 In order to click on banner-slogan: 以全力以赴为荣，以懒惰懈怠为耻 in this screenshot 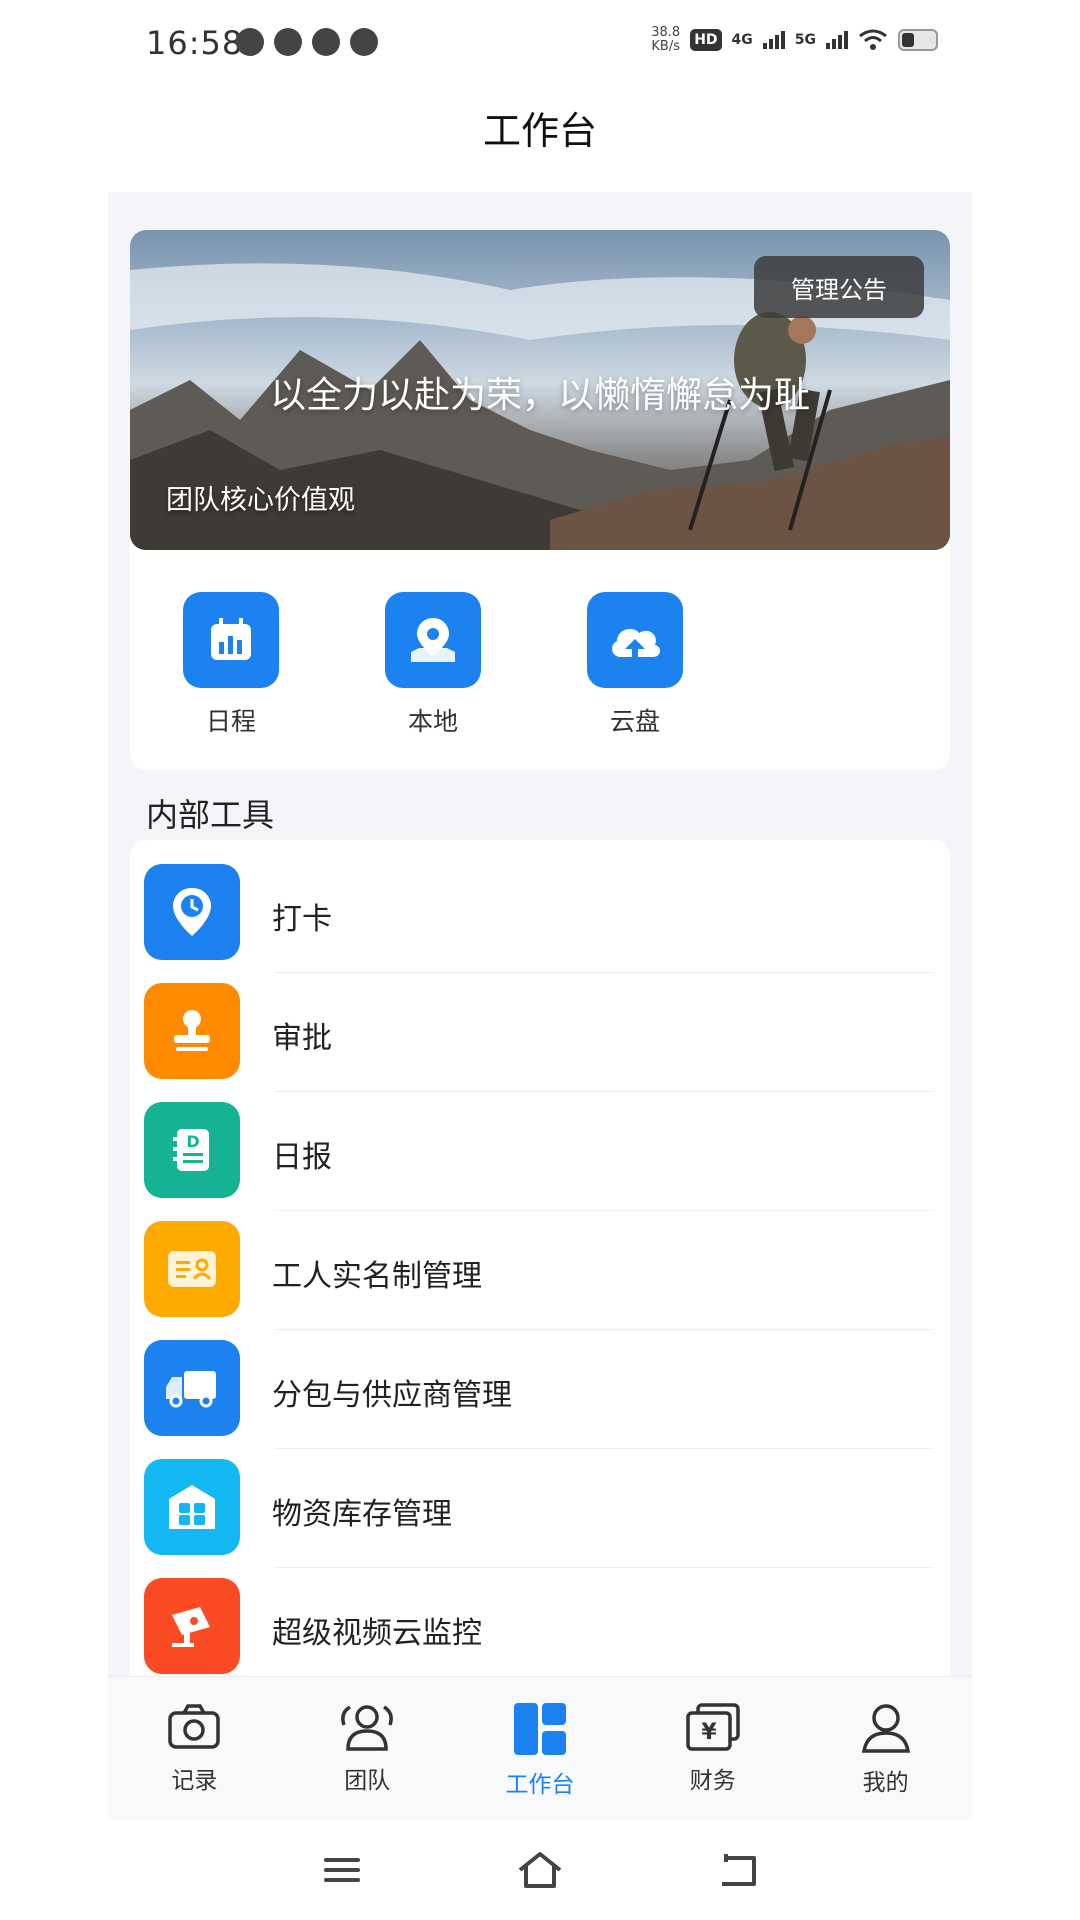, I will do `click(539, 395)`.